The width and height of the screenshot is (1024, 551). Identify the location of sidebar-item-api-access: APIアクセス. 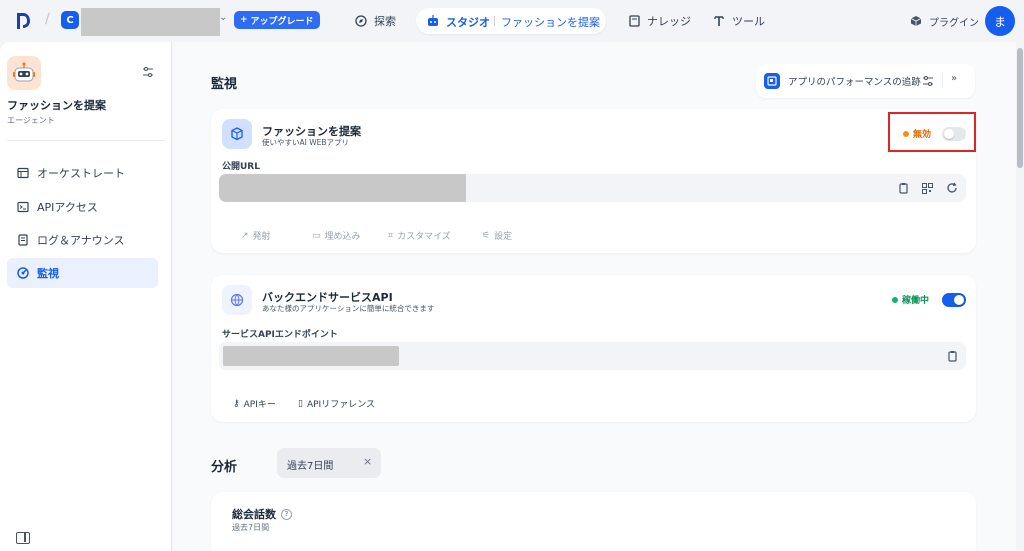
(82, 207).